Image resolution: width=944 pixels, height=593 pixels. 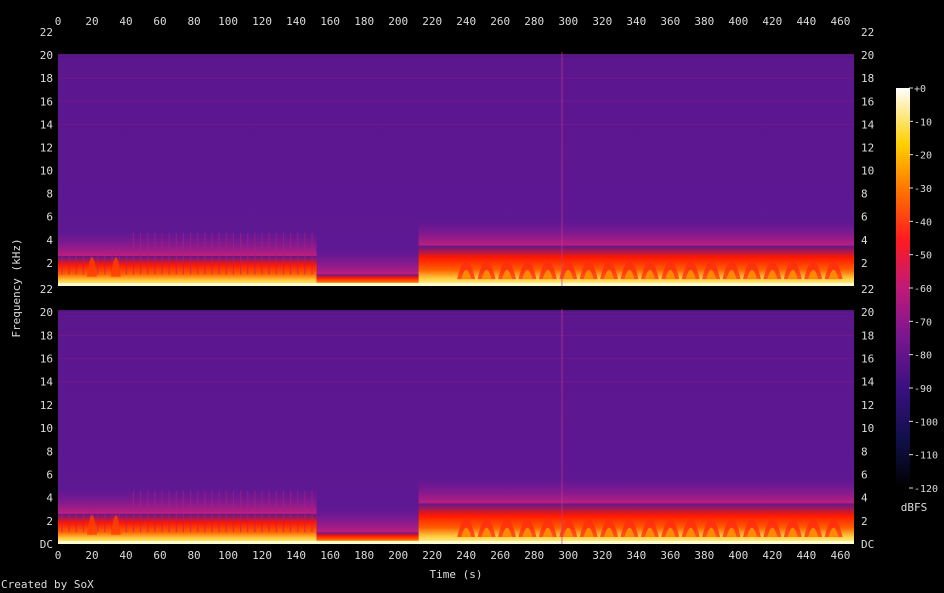 What do you see at coordinates (926, 422) in the screenshot?
I see `colorbar-tick-label: -100` at bounding box center [926, 422].